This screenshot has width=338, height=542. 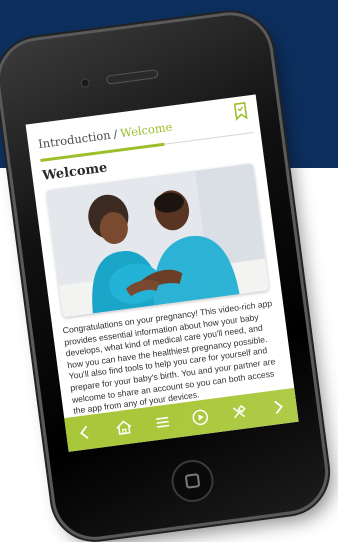 I want to click on page-title: Welcome, so click(x=75, y=172).